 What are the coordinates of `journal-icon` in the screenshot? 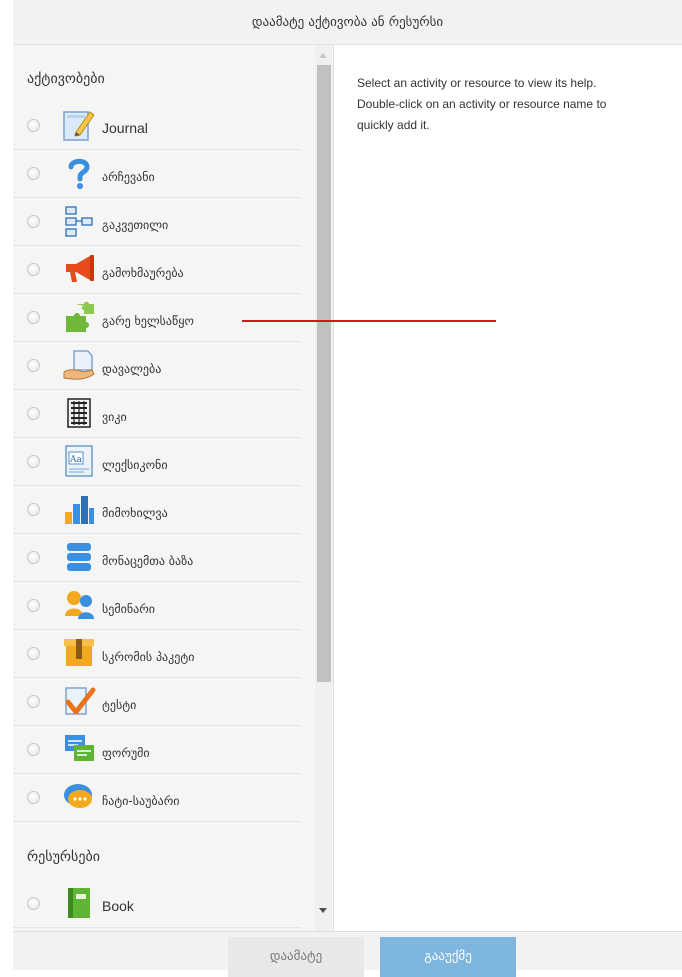 It's located at (79, 126).